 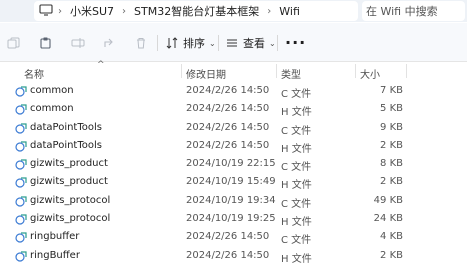 I want to click on file-size: 8 KB, so click(x=391, y=164).